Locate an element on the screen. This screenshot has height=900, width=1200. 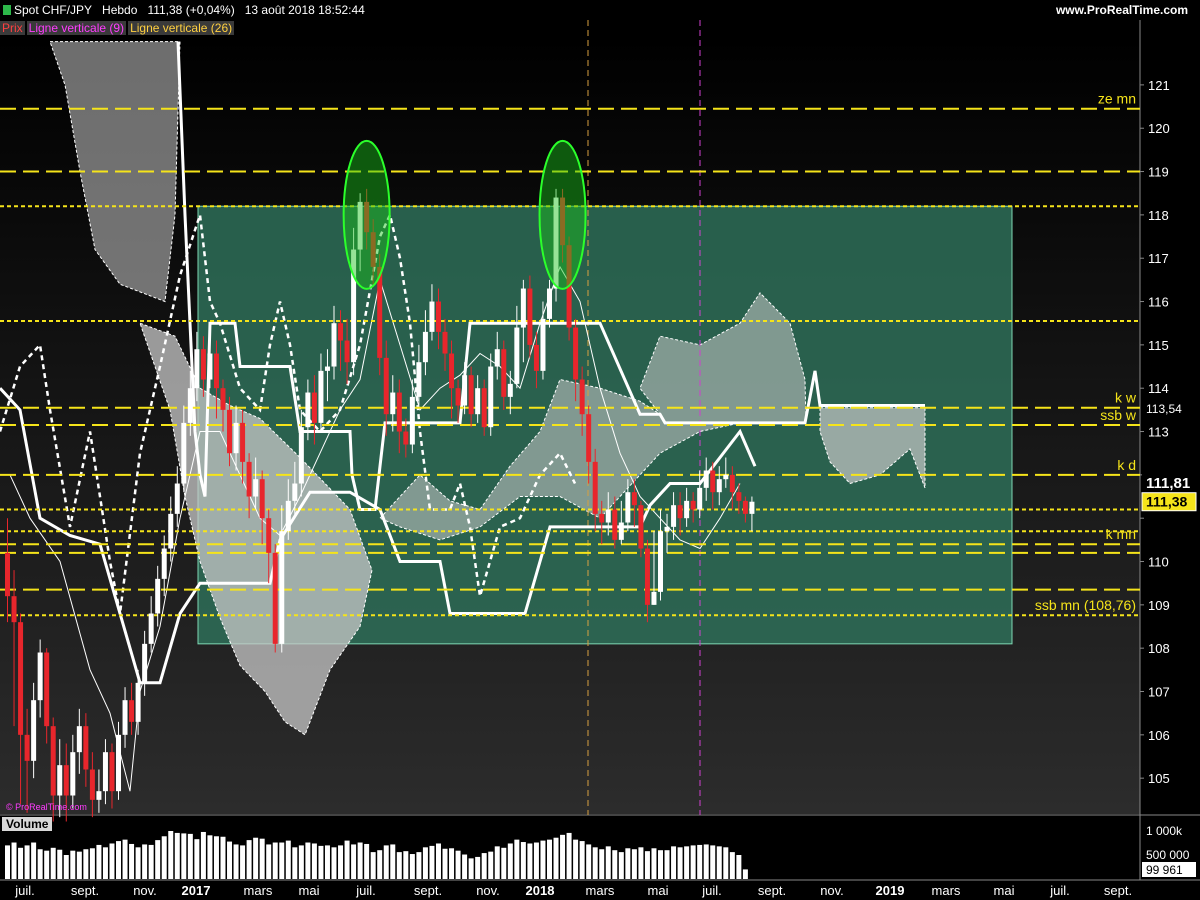
level-label-6: k d is located at coordinates (1126, 465).